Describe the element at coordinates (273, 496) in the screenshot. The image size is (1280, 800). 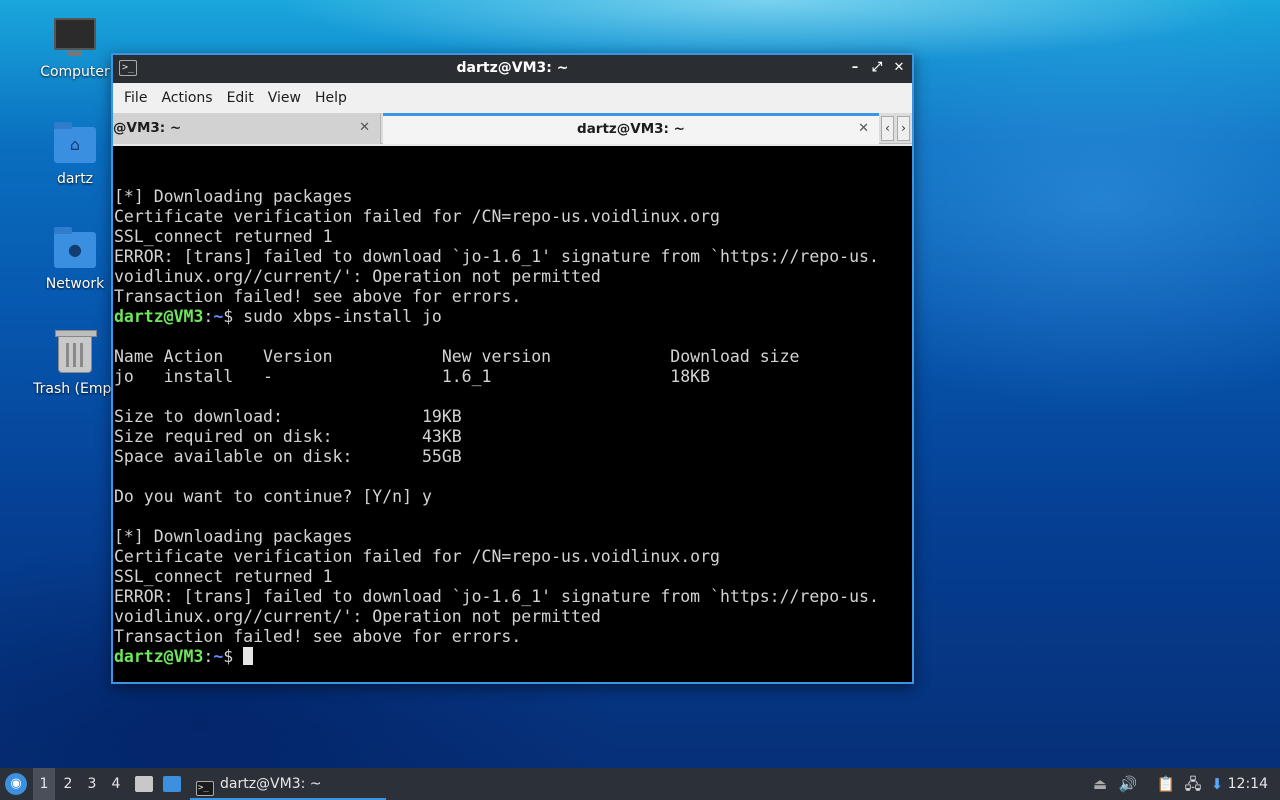
I see `terminal-line: Do you want to continue? [Y/n] y` at that location.